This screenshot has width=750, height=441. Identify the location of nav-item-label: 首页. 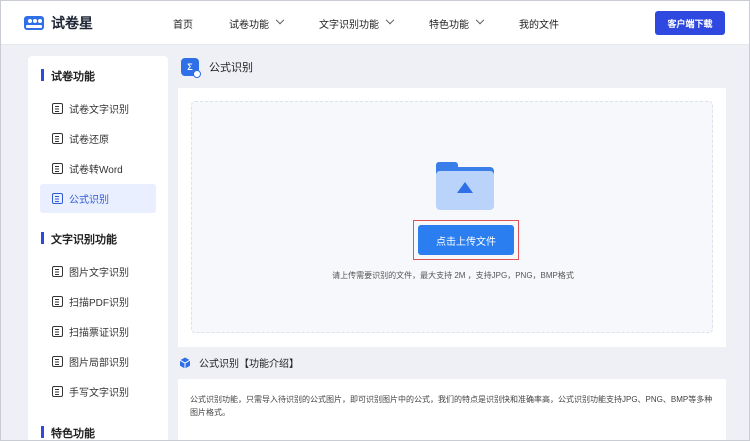
(183, 25).